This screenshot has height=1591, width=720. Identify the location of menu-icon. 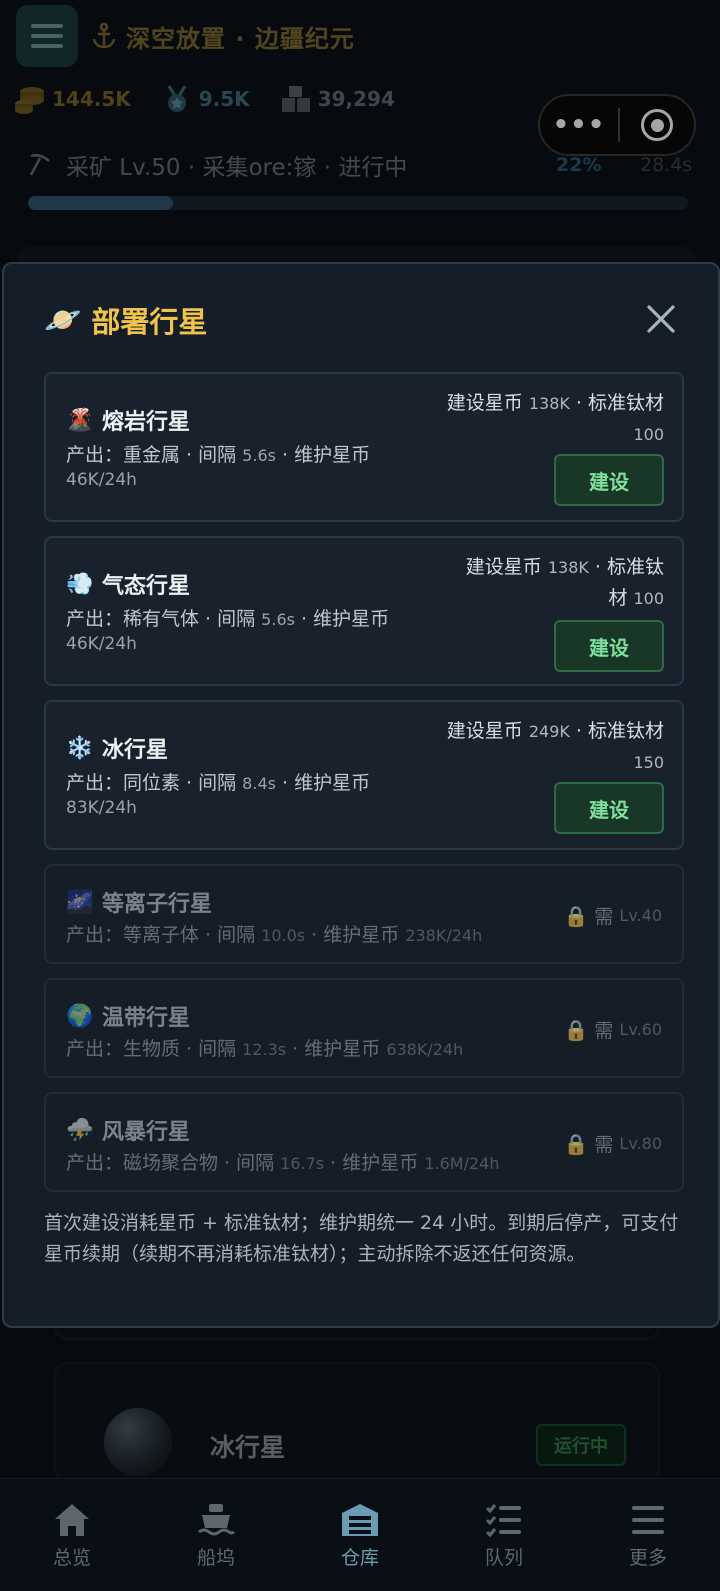
(648, 1520).